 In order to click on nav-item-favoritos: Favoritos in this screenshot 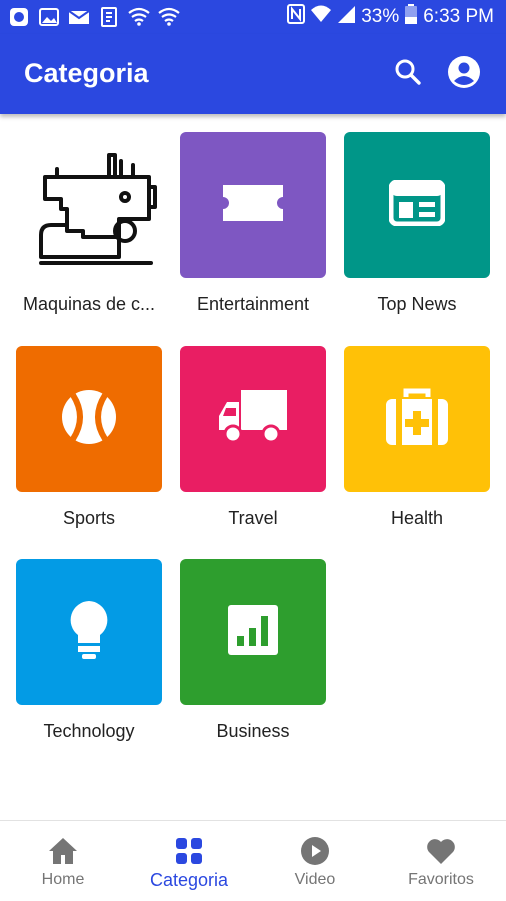, I will do `click(441, 861)`.